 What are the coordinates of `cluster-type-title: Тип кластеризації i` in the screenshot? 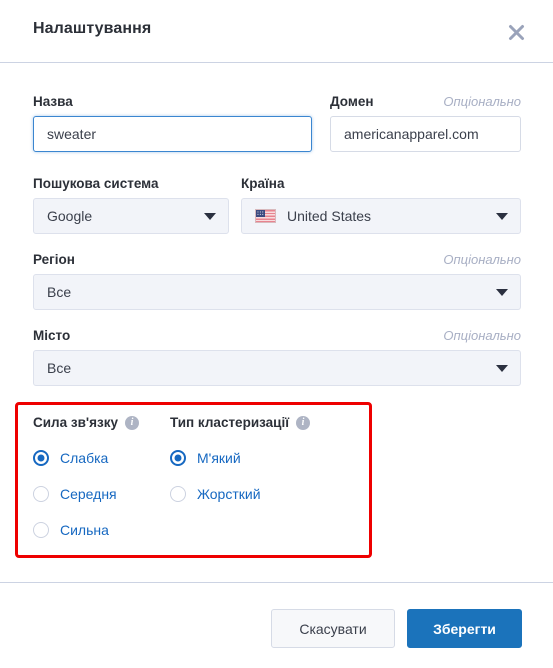 It's located at (240, 422).